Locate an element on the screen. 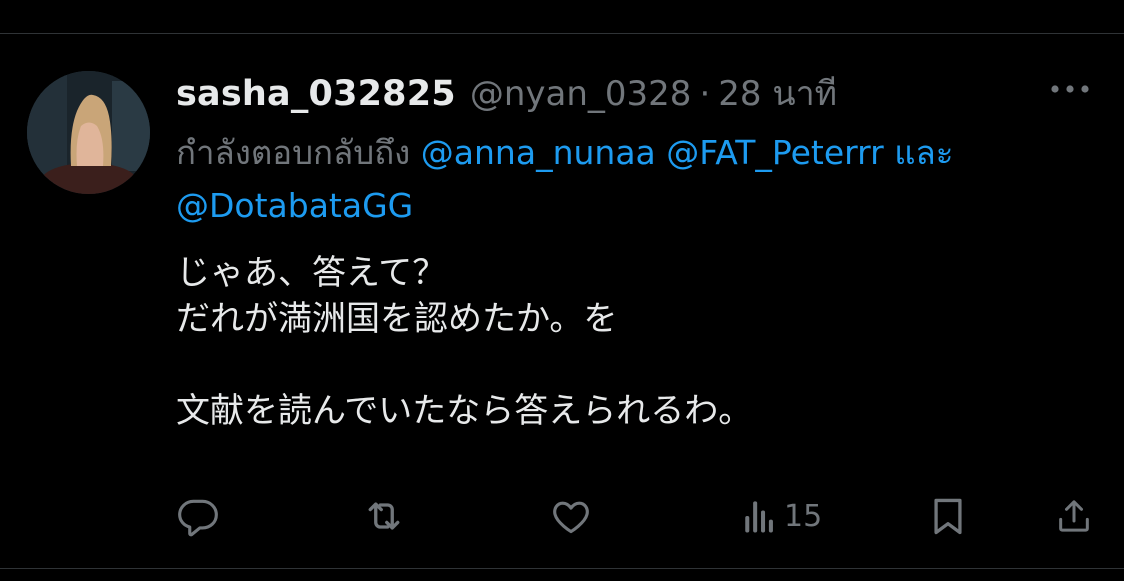  repost-button is located at coordinates (384, 516).